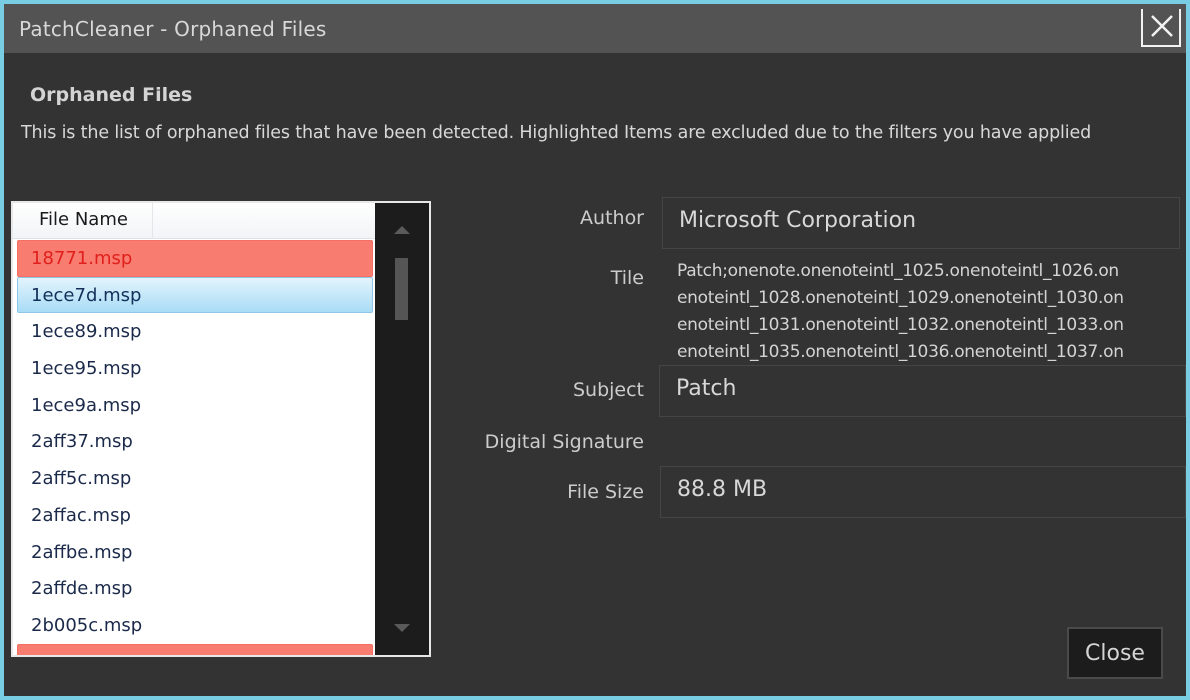 Image resolution: width=1190 pixels, height=700 pixels. Describe the element at coordinates (173, 29) in the screenshot. I see `window-title: PatchCleaner - Orphaned Files` at that location.